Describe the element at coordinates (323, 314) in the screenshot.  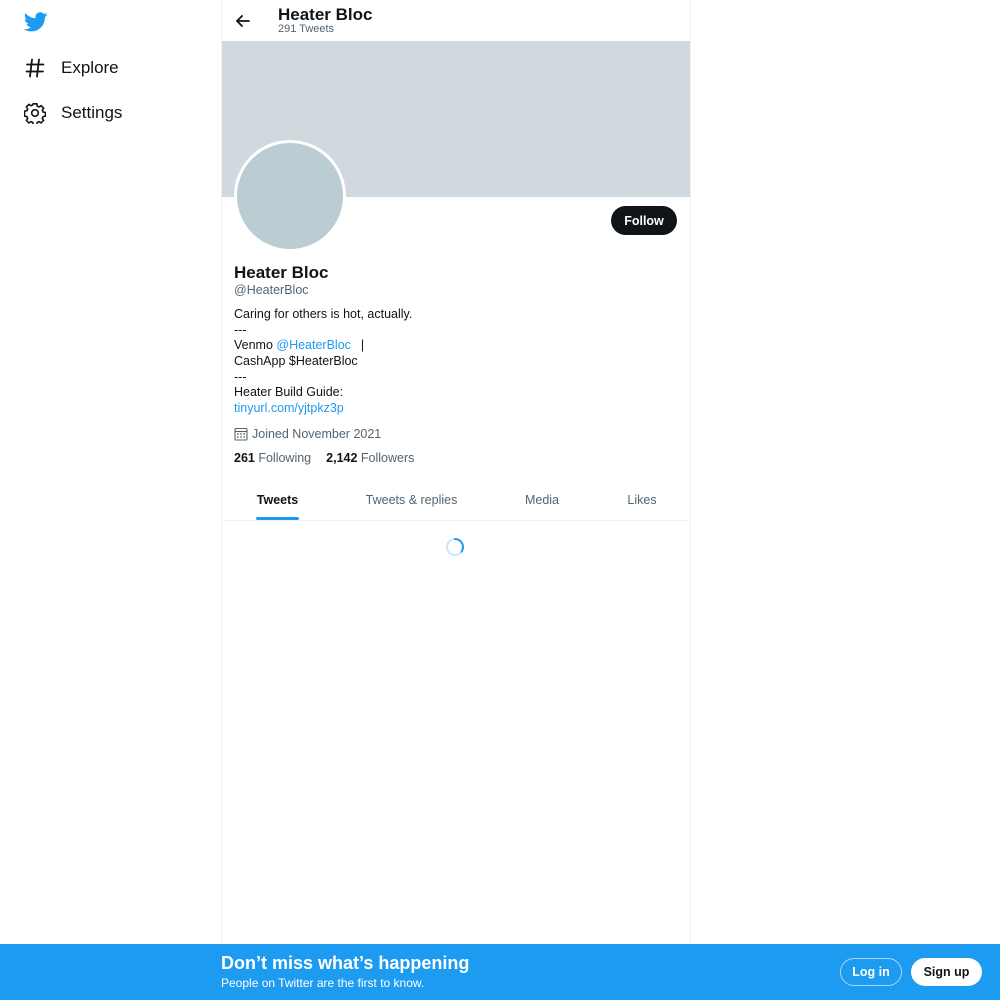
I see `bio-line: Caring for others is hot, actually.` at that location.